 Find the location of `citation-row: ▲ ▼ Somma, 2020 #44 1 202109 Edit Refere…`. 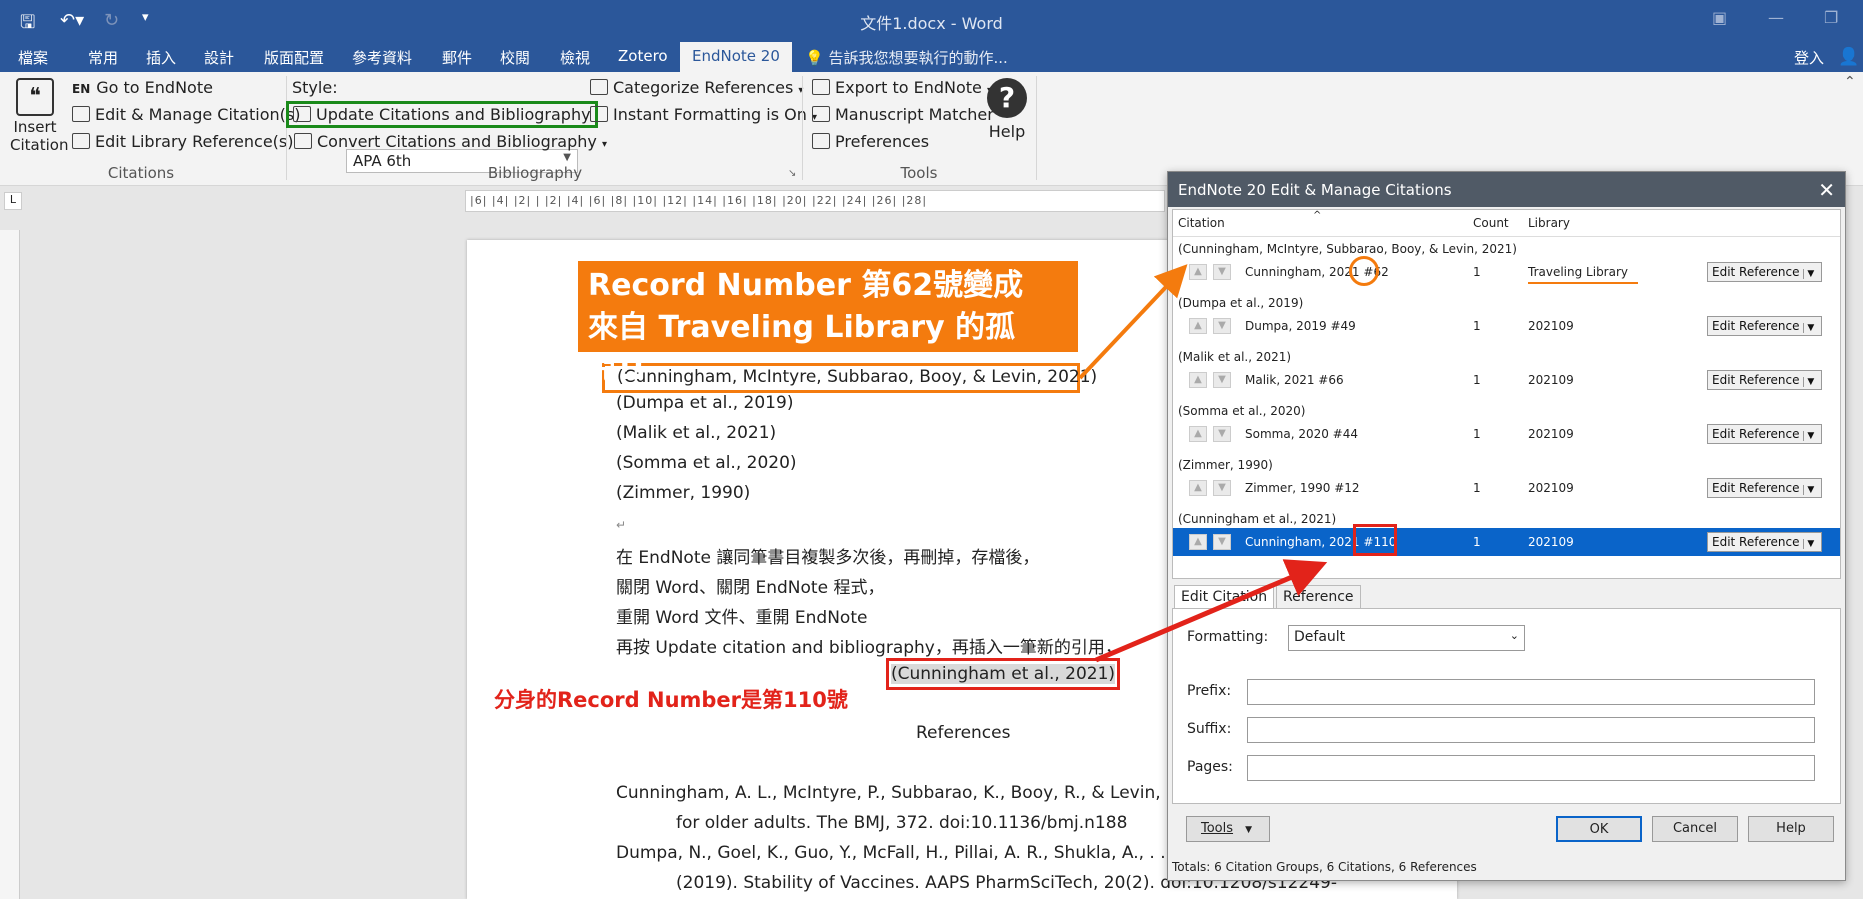

citation-row: ▲ ▼ Somma, 2020 #44 1 202109 Edit Refere… is located at coordinates (1506, 434).